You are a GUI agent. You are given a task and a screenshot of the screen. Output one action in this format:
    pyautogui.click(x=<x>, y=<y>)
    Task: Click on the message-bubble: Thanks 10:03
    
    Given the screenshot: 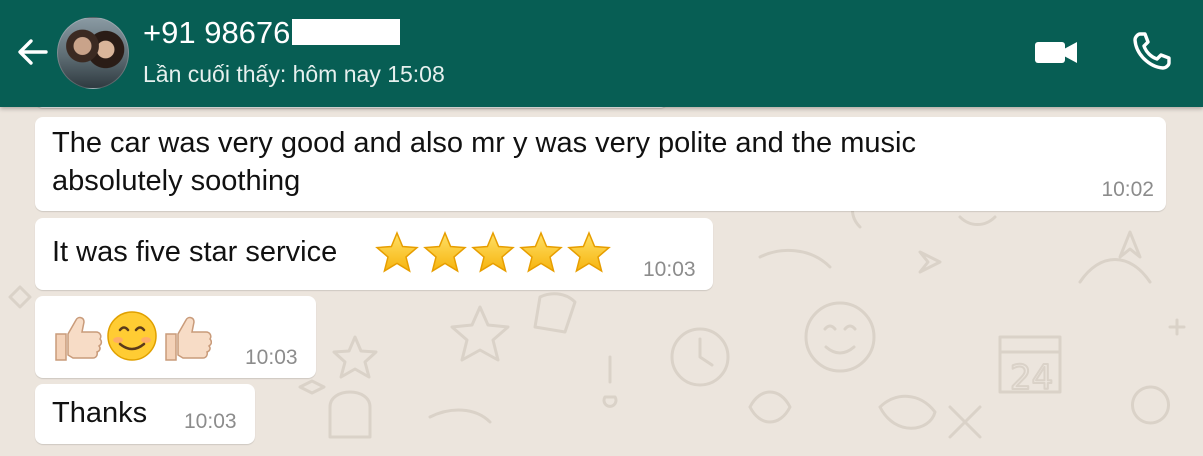 What is the action you would take?
    pyautogui.click(x=145, y=414)
    